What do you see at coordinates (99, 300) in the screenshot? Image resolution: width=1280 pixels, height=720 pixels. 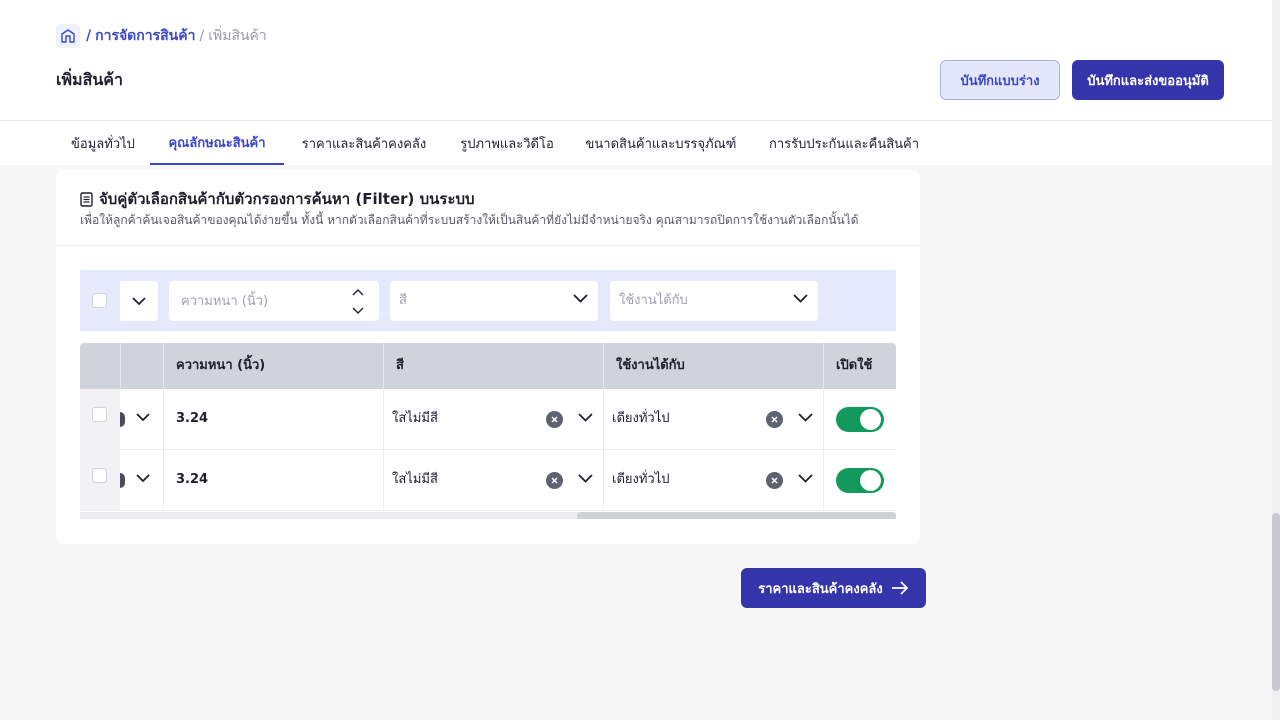 I see `select-all-checkbox` at bounding box center [99, 300].